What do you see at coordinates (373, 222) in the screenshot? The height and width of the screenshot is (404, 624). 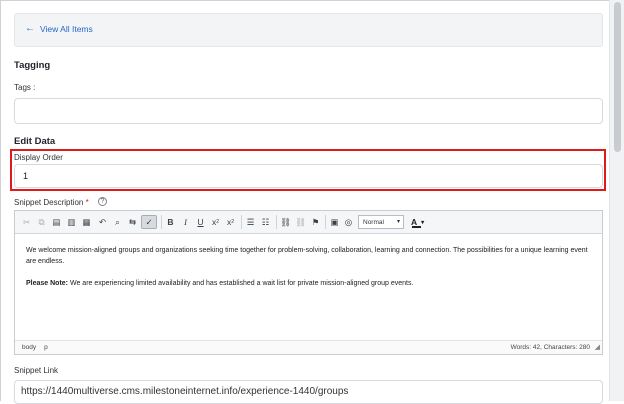 I see `format-select-value: Normal` at bounding box center [373, 222].